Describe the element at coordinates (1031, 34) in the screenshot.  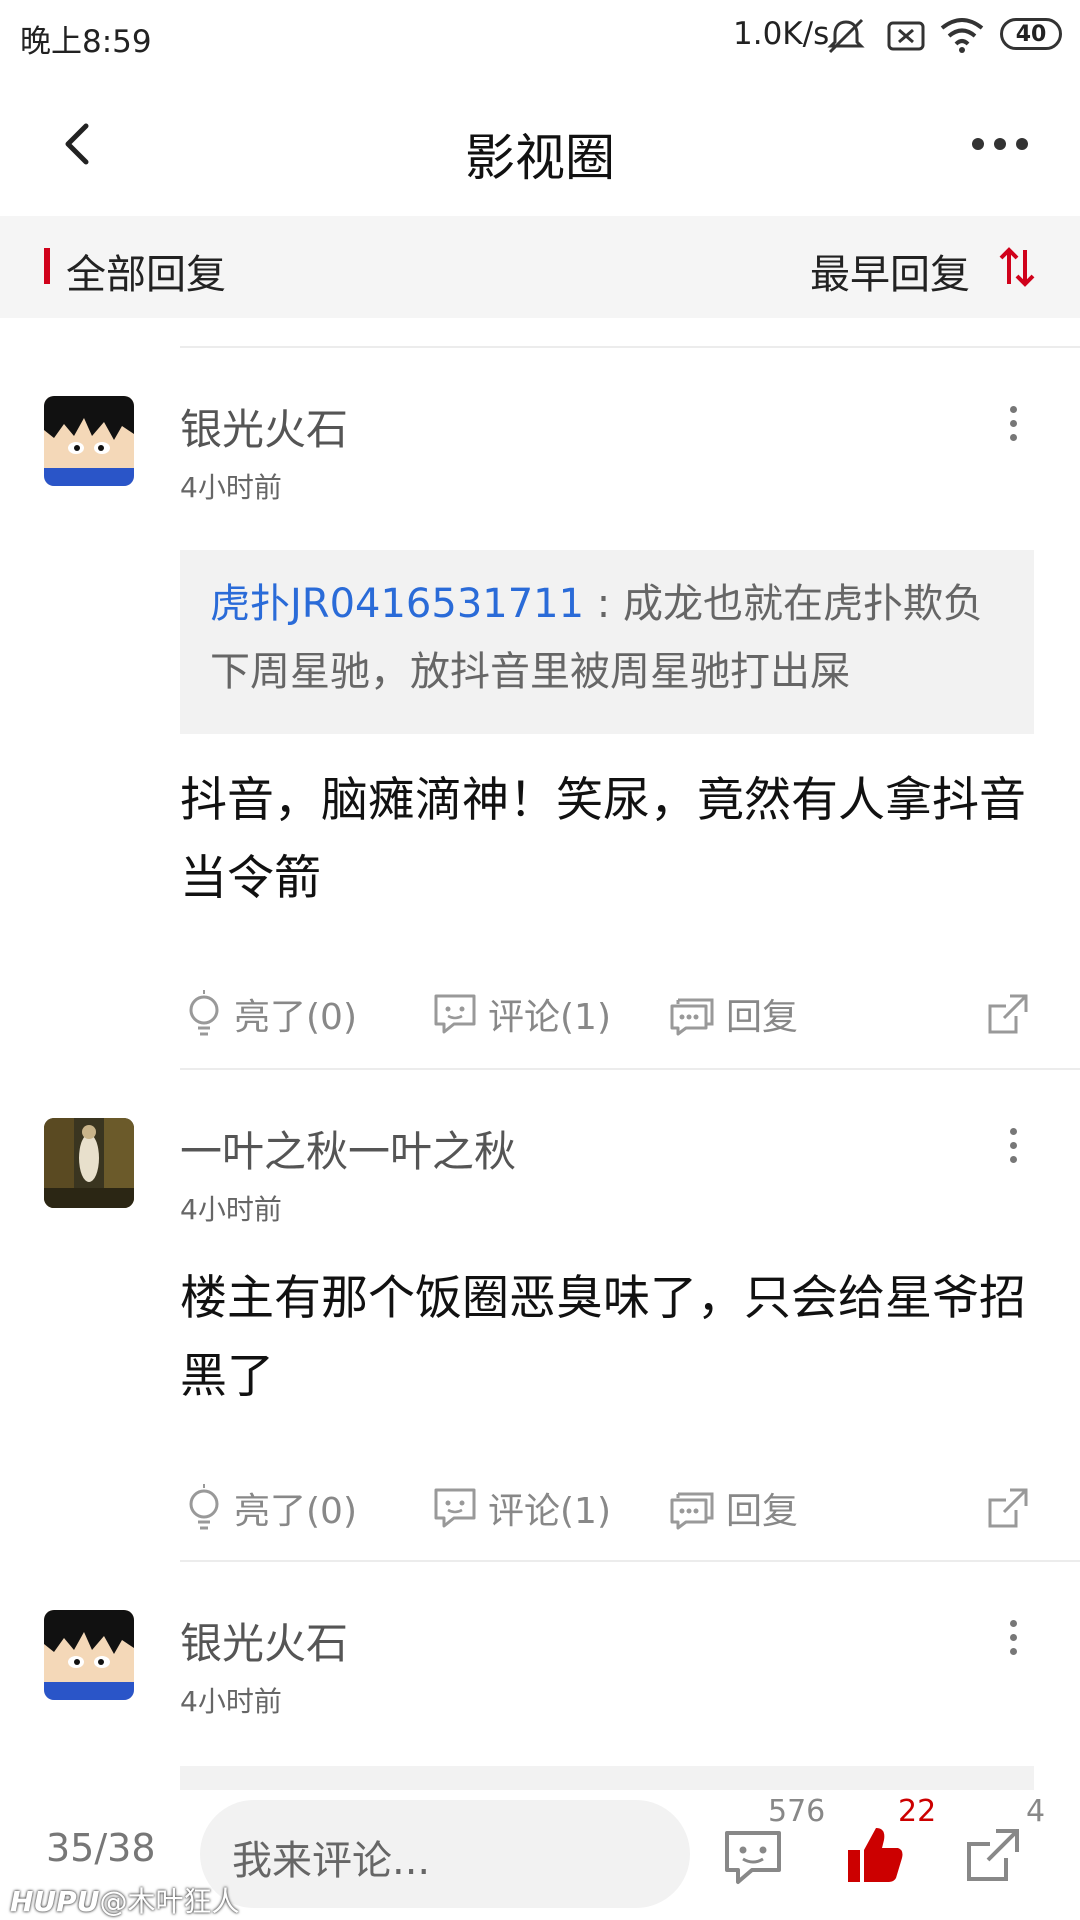
I see `battery-indicator: 40` at that location.